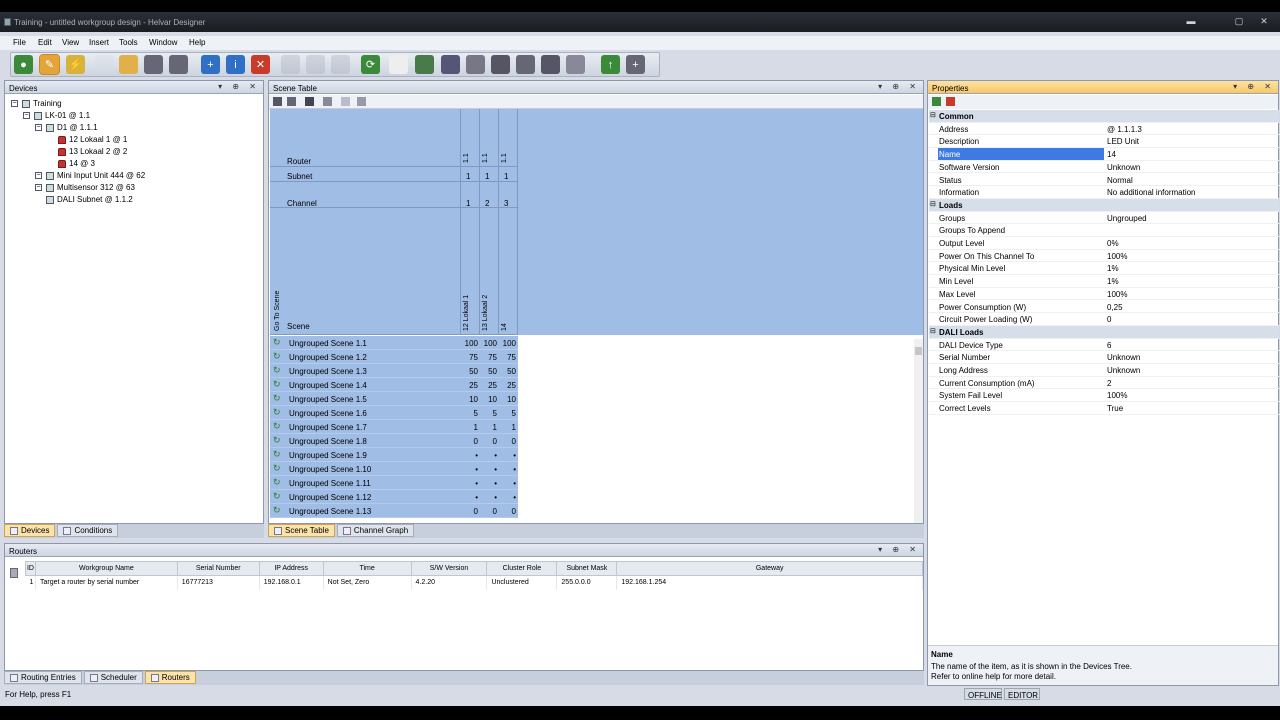 This screenshot has width=1280, height=720. What do you see at coordinates (394, 469) in the screenshot?
I see `scene-row: ↻ Ungrouped Scene 1.10 • • •` at bounding box center [394, 469].